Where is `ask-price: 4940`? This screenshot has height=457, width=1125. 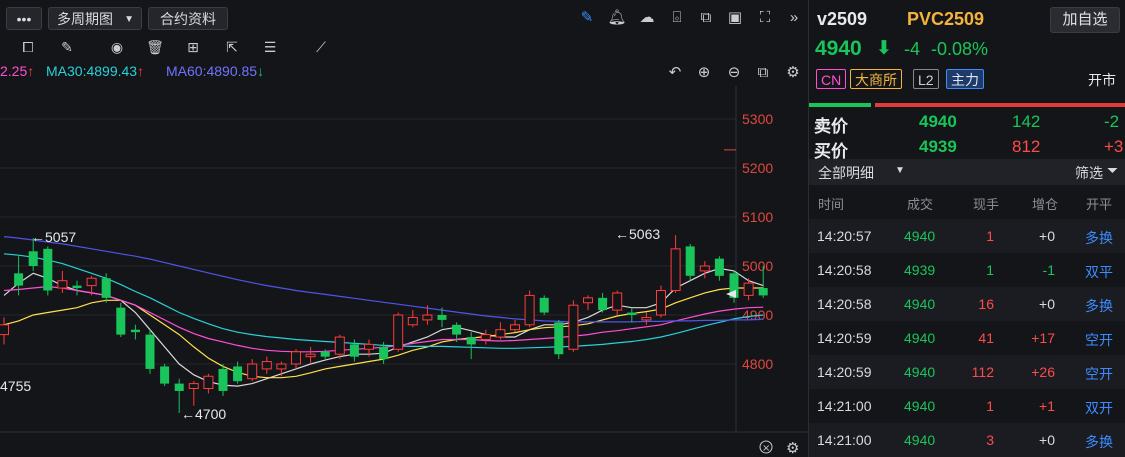 ask-price: 4940 is located at coordinates (938, 121).